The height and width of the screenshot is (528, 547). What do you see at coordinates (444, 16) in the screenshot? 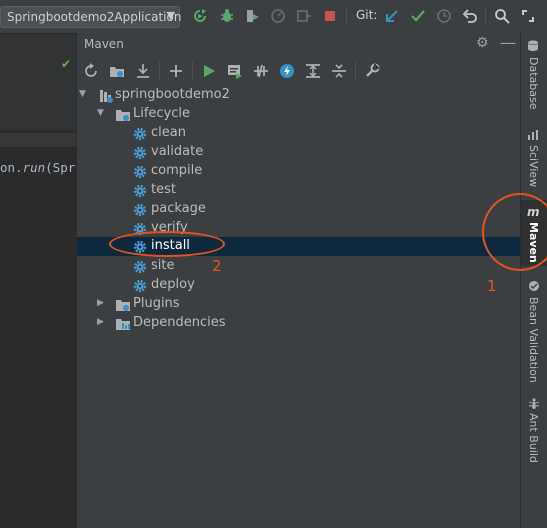
I see `git-history-icon` at bounding box center [444, 16].